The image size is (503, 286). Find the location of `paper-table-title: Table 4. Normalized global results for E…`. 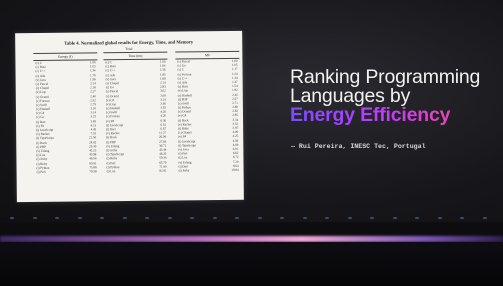

paper-table-title: Table 4. Normalized global results for E… is located at coordinates (129, 42).